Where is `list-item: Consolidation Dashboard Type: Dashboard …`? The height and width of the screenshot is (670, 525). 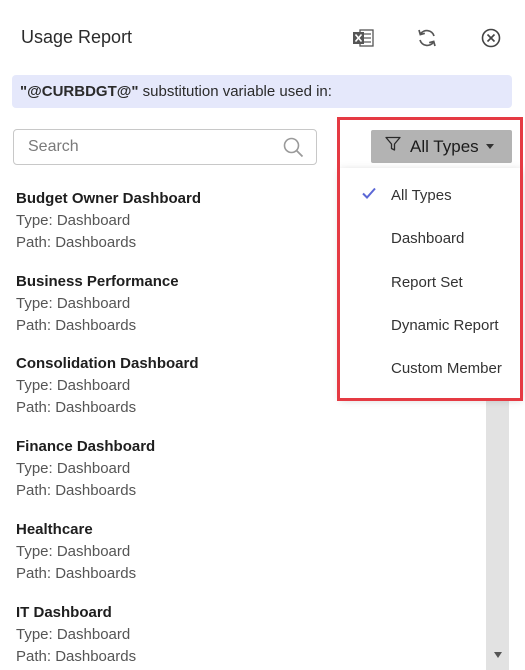 list-item: Consolidation Dashboard Type: Dashboard … is located at coordinates (107, 386).